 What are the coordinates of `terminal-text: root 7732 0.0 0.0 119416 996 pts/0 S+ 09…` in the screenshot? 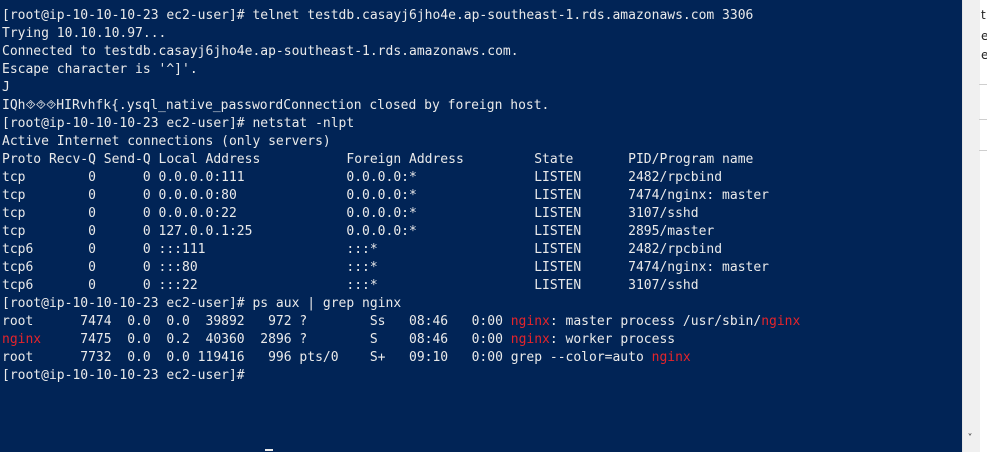 It's located at (327, 357).